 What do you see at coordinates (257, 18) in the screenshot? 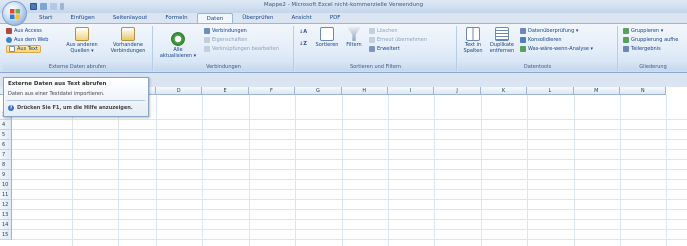
I see `tab-ueberpruefen: Überprüfen` at bounding box center [257, 18].